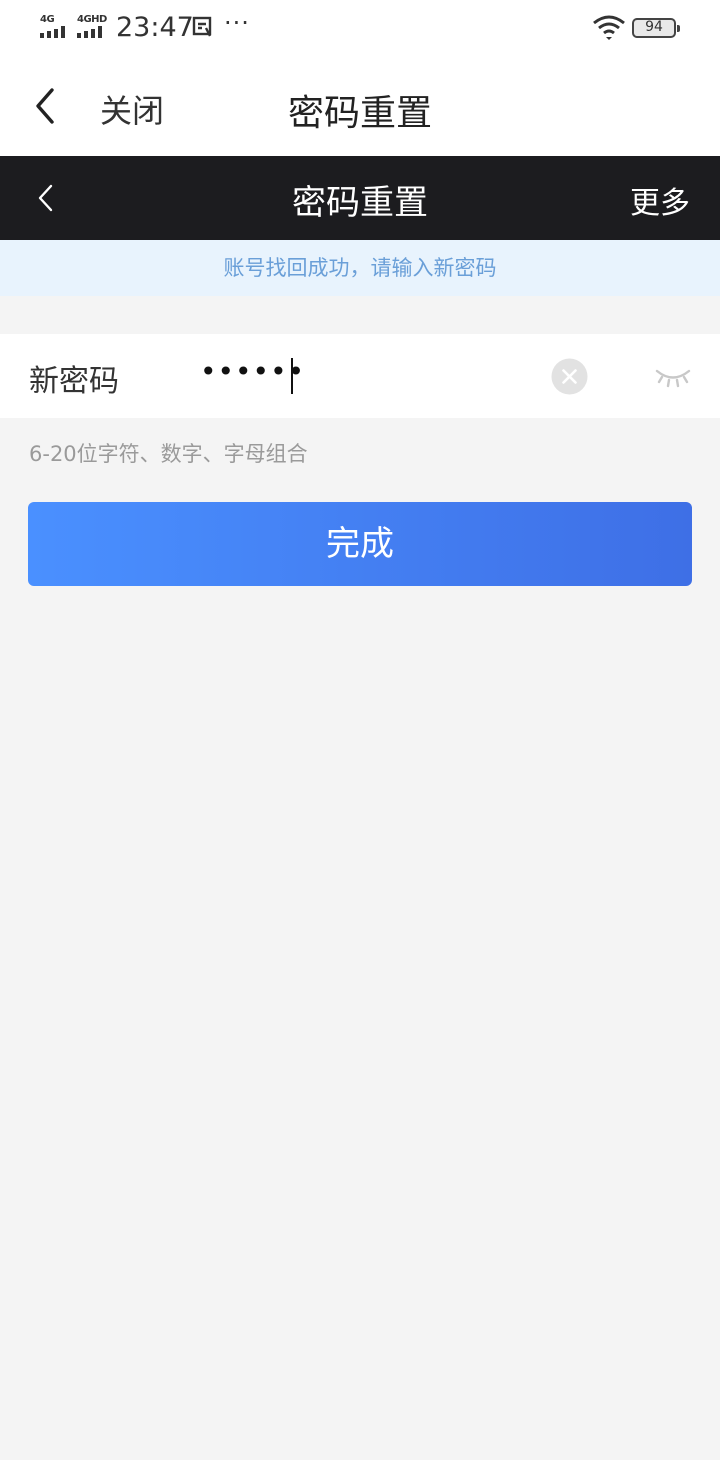 This screenshot has height=1460, width=720. What do you see at coordinates (237, 23) in the screenshot?
I see `status-more-icon: ···` at bounding box center [237, 23].